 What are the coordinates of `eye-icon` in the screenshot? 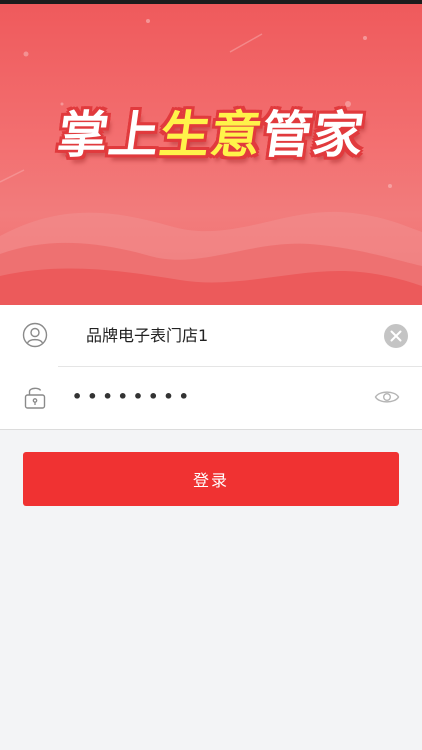 It's located at (387, 397).